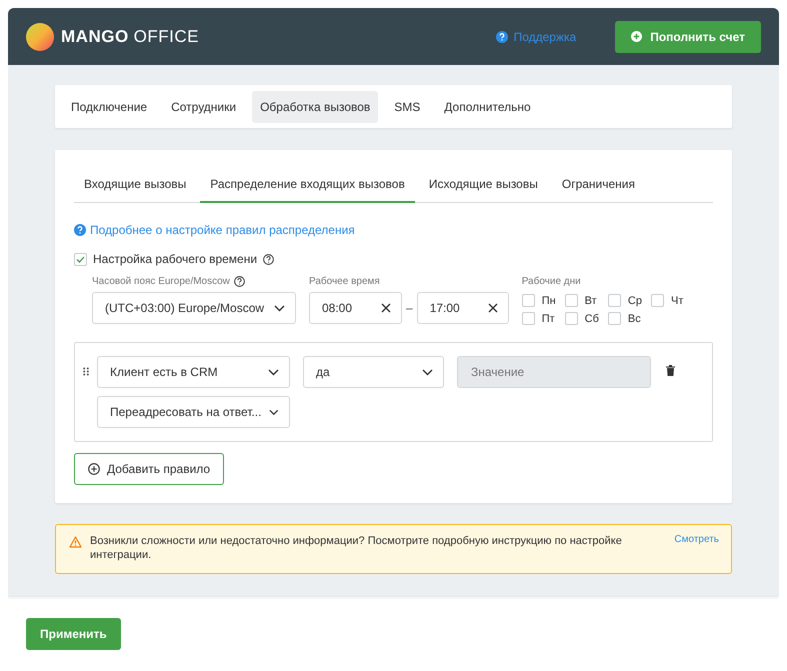 The image size is (787, 671). I want to click on day-label: Ср, so click(635, 300).